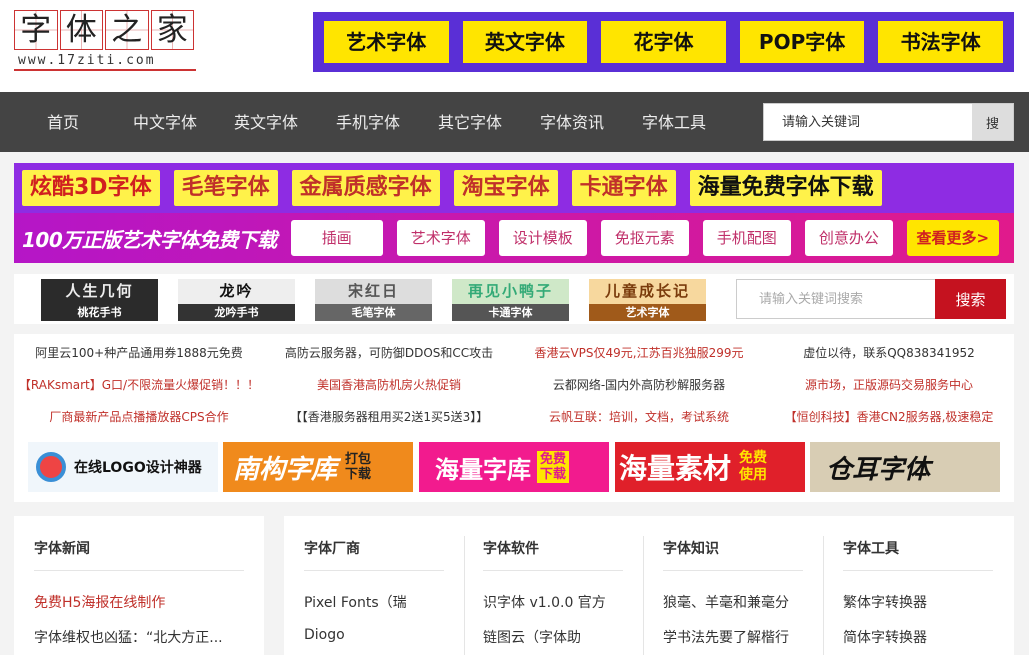  What do you see at coordinates (470, 123) in the screenshot?
I see `nav-item-other-fonts: 其它字体` at bounding box center [470, 123].